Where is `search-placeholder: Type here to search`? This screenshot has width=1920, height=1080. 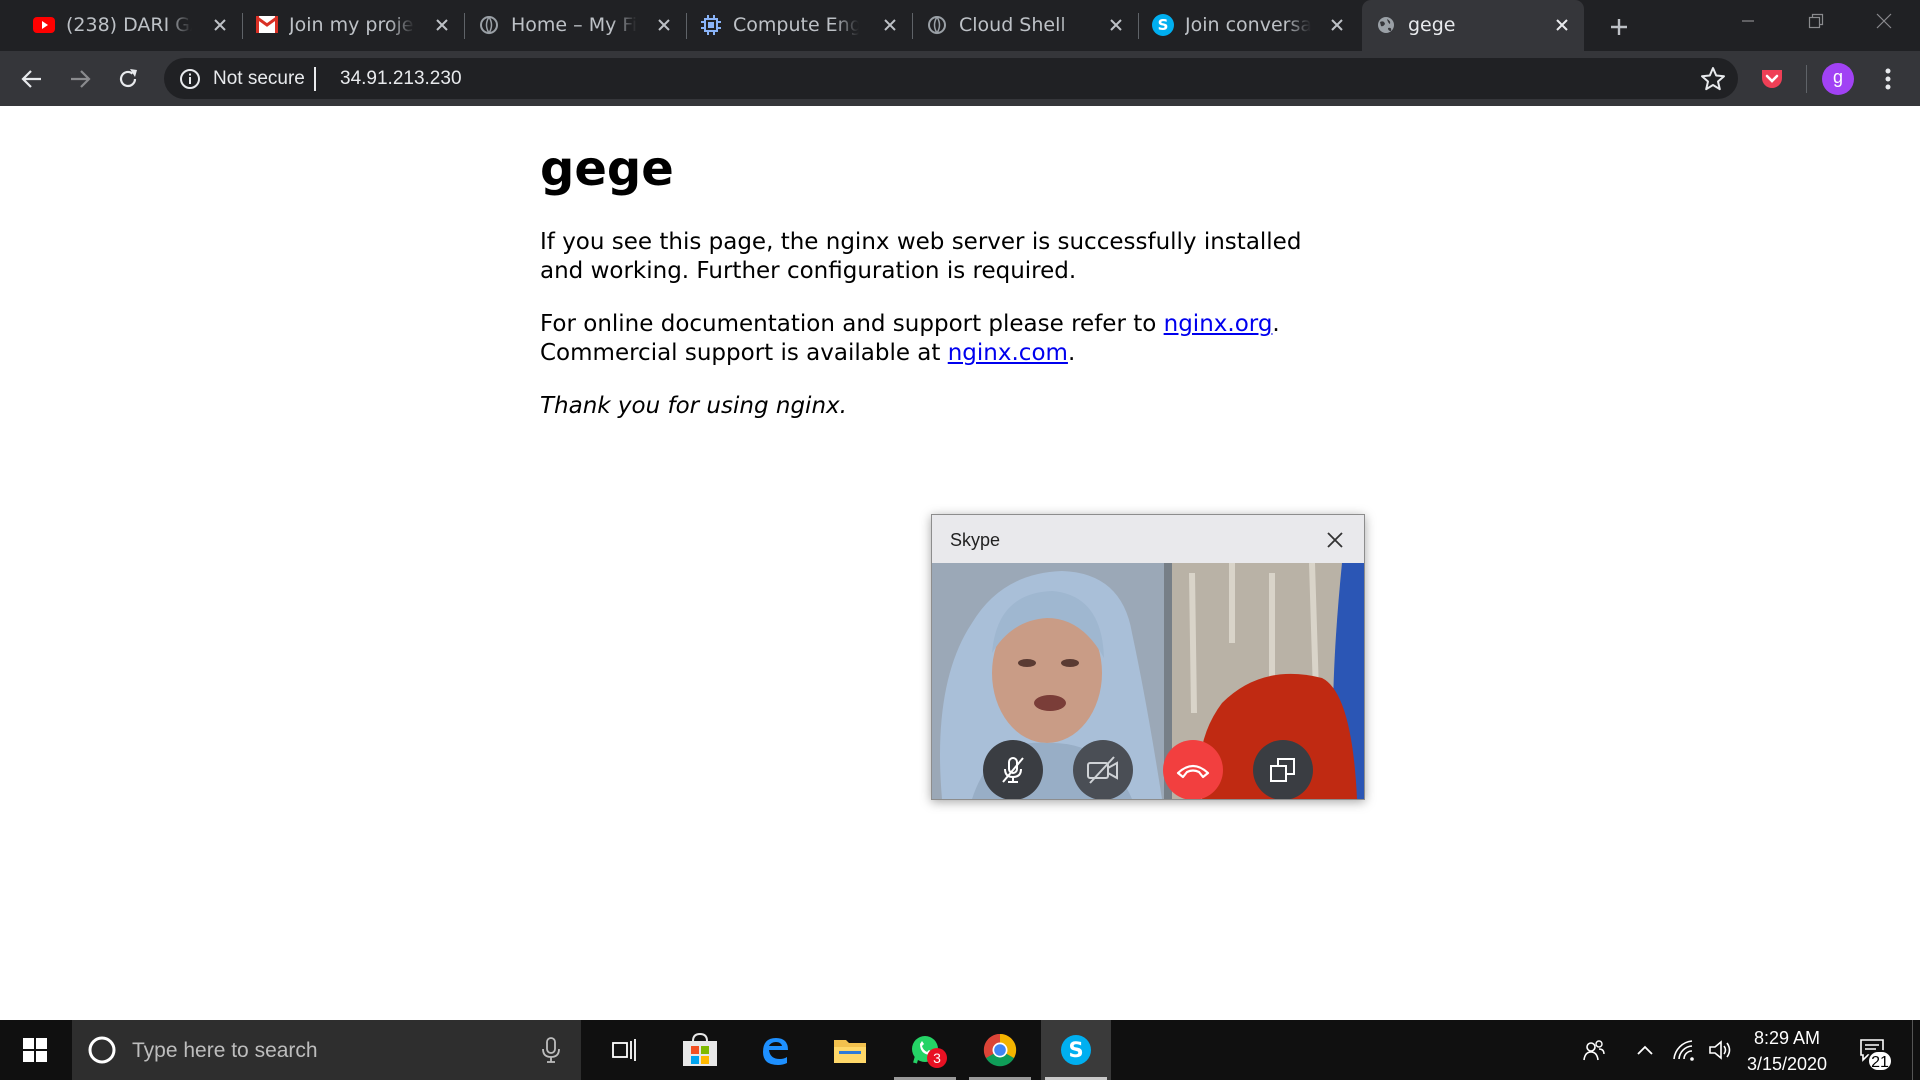 search-placeholder: Type here to search is located at coordinates (225, 1051).